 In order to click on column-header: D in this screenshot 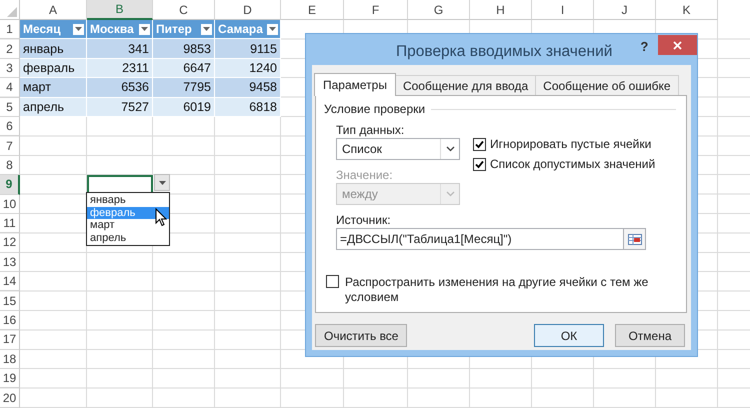, I will do `click(248, 10)`.